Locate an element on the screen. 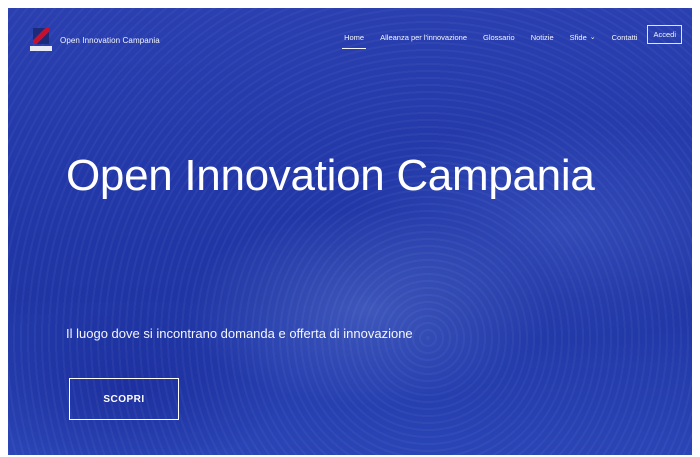 This screenshot has width=700, height=457. nav-item-home: Home is located at coordinates (354, 41).